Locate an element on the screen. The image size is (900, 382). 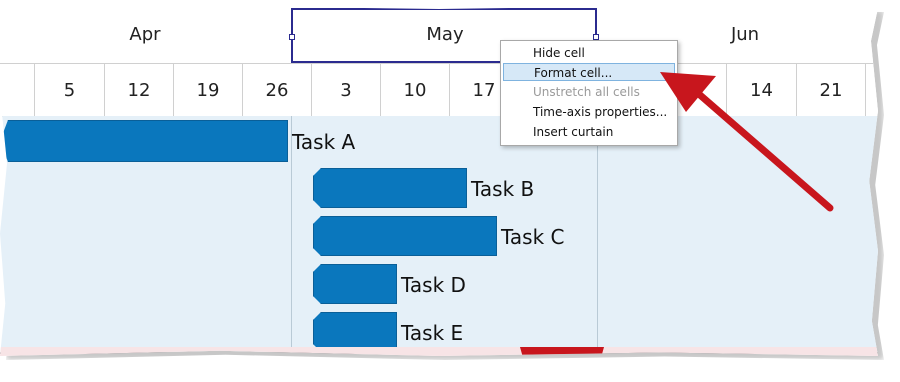
month-divider is located at coordinates (597, 234).